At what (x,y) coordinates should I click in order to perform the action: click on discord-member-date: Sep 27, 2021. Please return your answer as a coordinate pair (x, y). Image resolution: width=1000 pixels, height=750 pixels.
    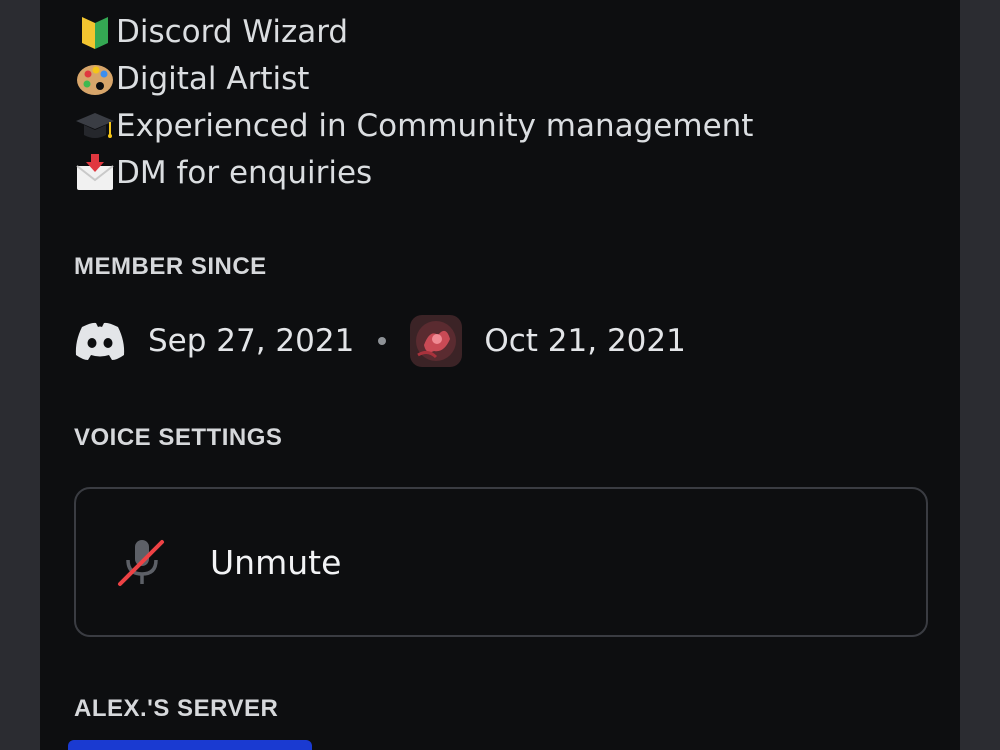
    Looking at the image, I should click on (251, 341).